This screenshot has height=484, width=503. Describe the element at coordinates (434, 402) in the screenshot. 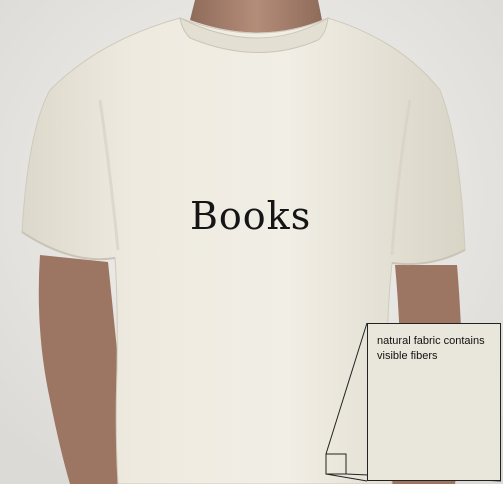

I see `fabric-callout: natural fabric contains visible fibers` at that location.